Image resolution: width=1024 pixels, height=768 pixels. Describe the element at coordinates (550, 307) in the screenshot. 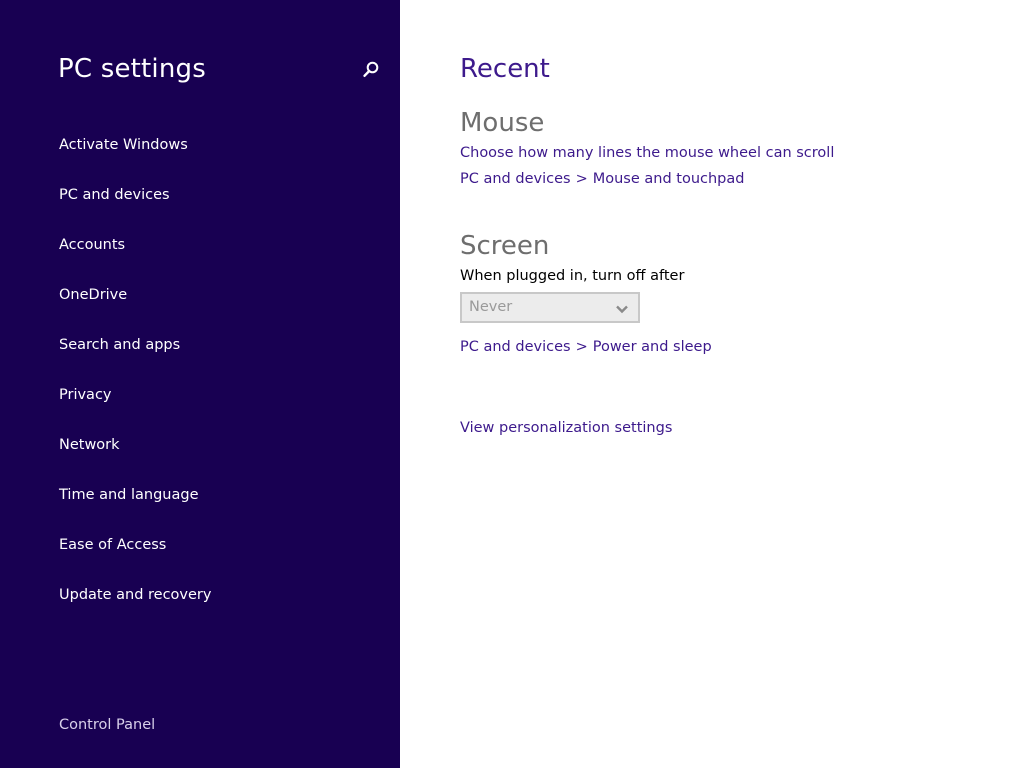

I see `screen-off-dropdown: Never` at that location.